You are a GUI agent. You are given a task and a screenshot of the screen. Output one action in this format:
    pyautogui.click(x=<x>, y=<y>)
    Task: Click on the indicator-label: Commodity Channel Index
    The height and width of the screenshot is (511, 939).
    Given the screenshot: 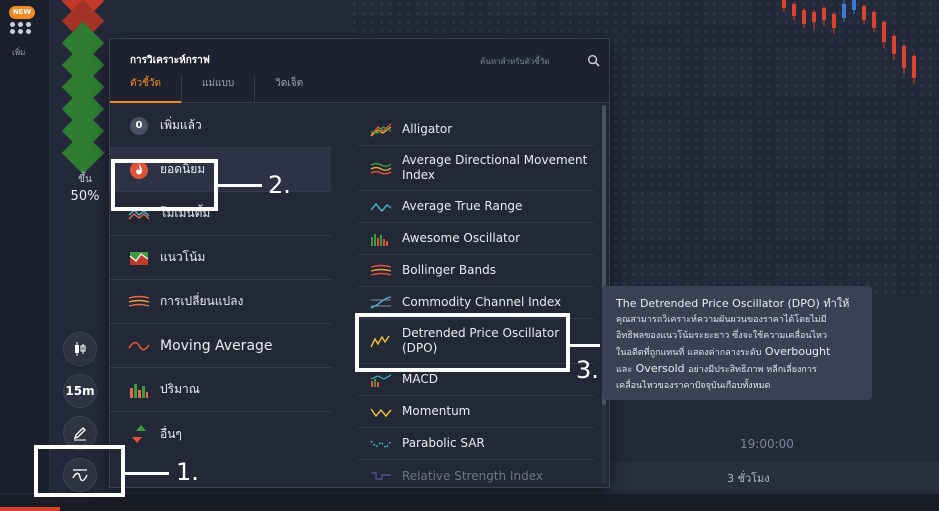 What is the action you would take?
    pyautogui.click(x=482, y=302)
    